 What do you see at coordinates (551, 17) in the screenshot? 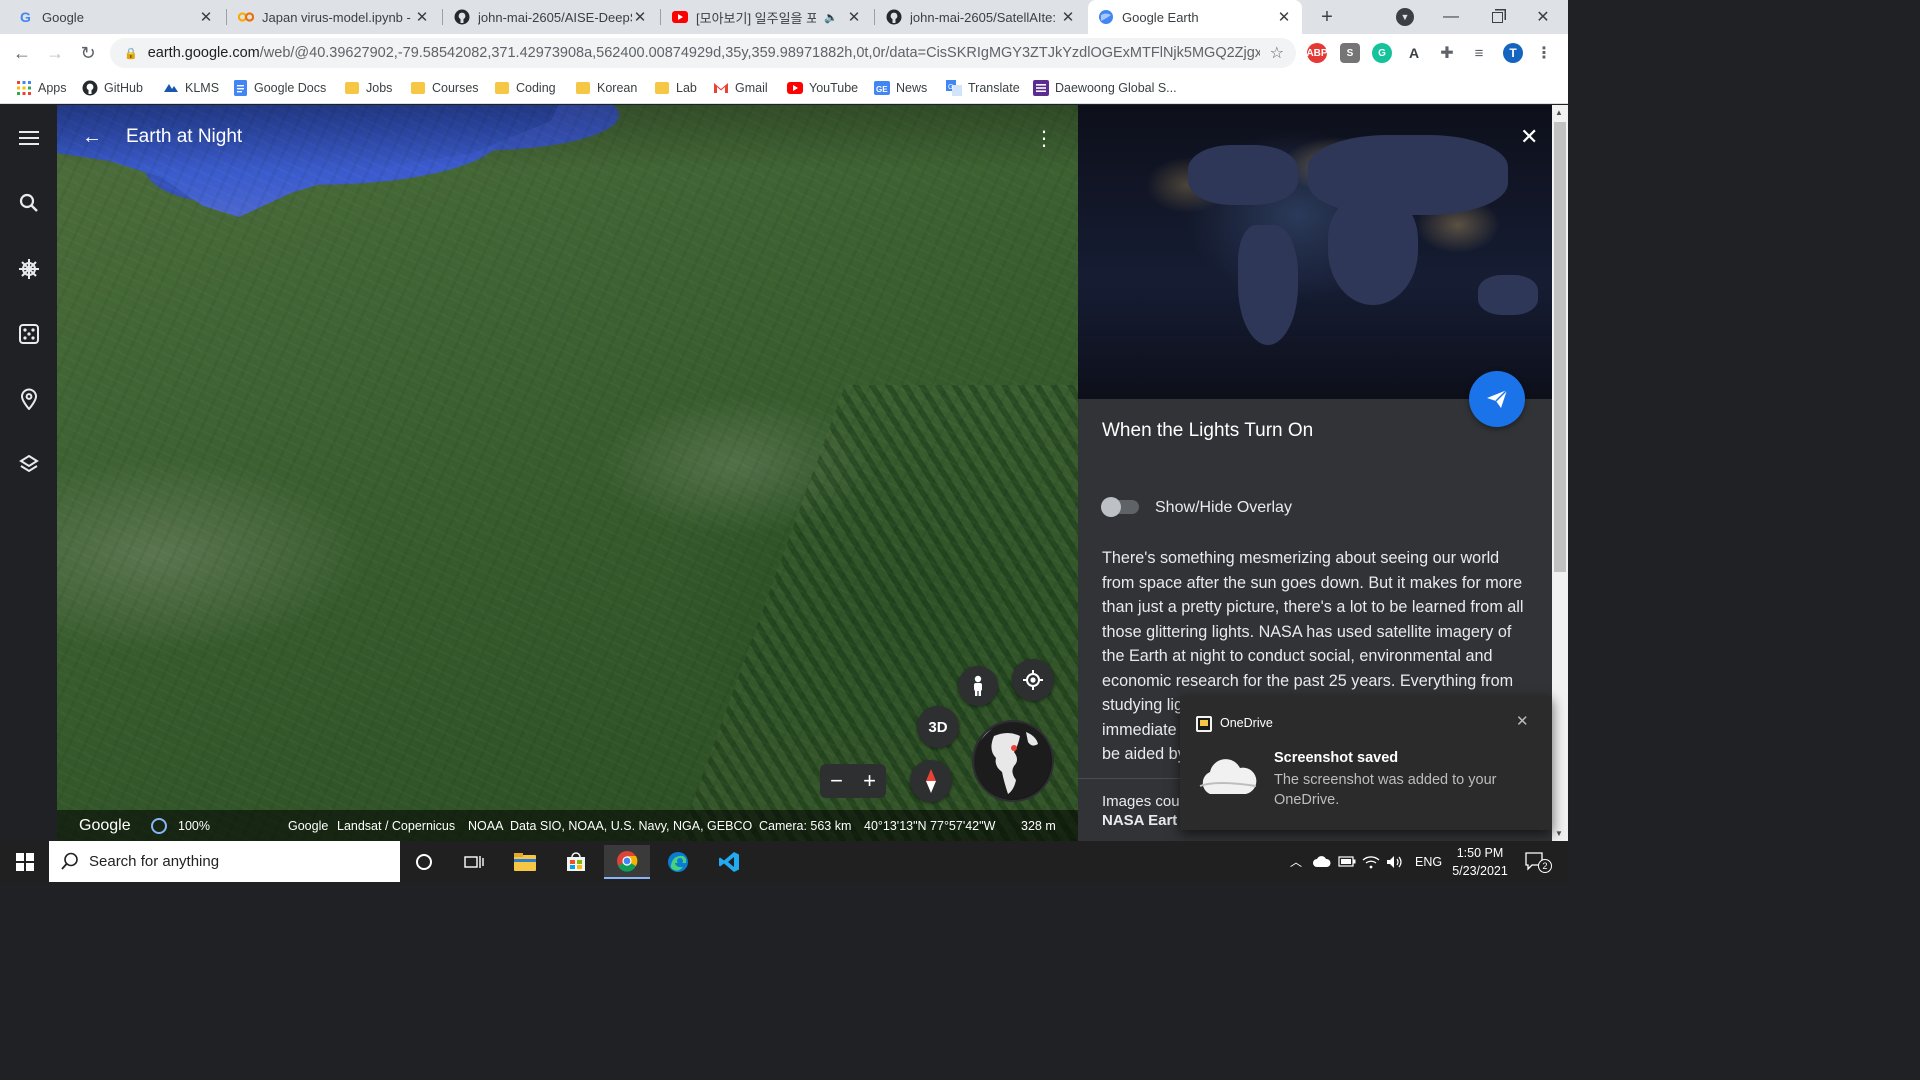
I see `tab-github-aise: john-mai-2605/AISE-DeepS ✕` at bounding box center [551, 17].